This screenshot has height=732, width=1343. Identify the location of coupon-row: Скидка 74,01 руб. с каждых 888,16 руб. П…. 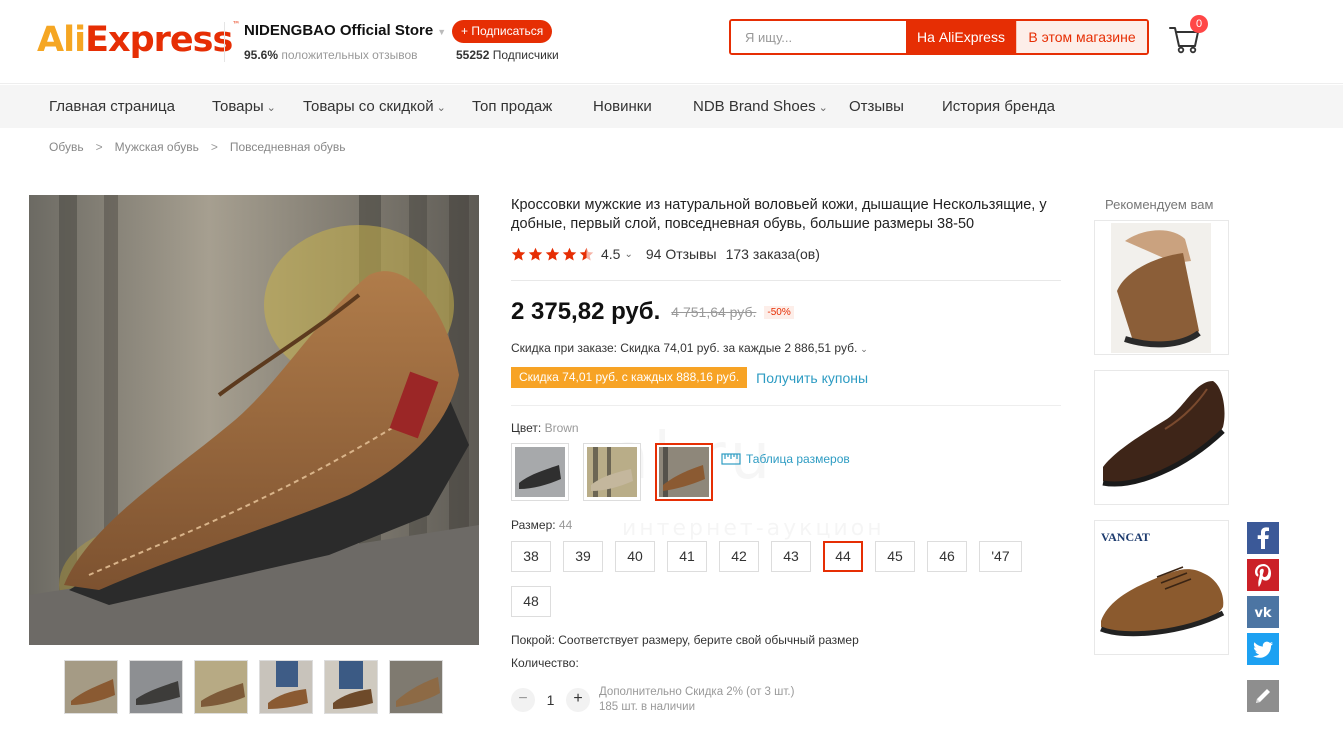
(689, 377).